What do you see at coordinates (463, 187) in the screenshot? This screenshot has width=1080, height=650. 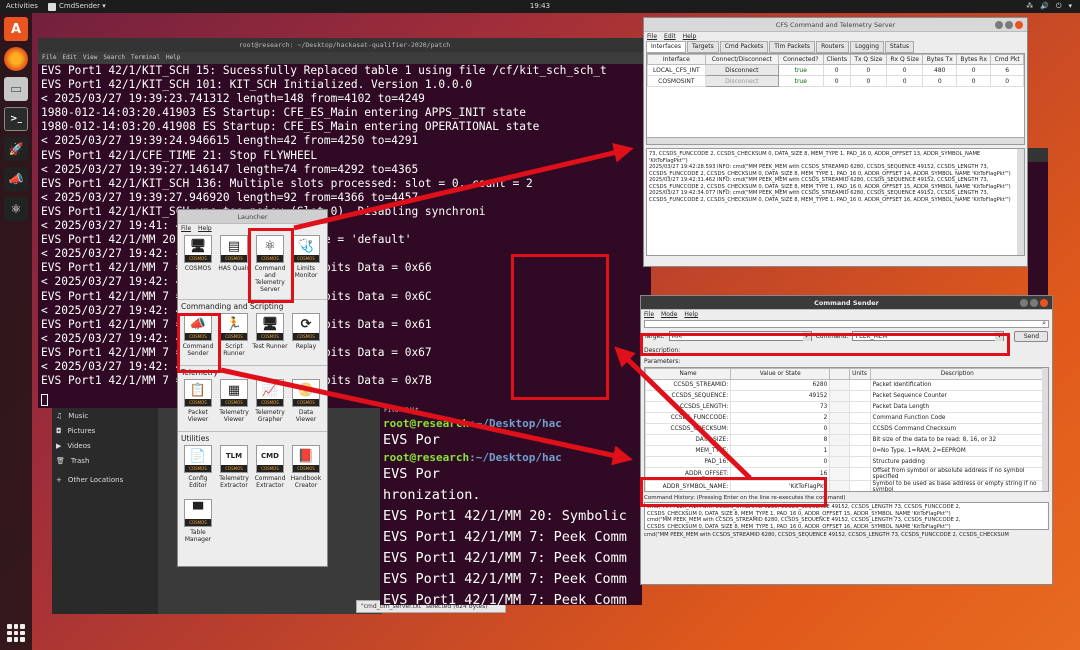 I see `arrow-to-server` at bounding box center [463, 187].